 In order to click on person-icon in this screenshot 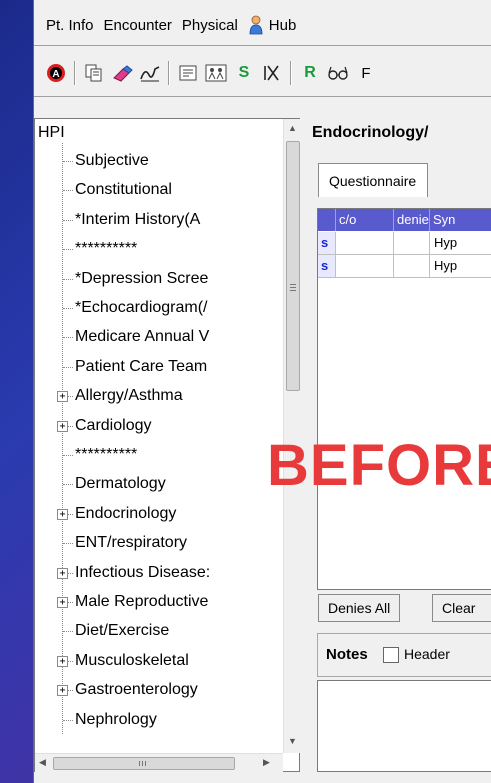, I will do `click(256, 25)`.